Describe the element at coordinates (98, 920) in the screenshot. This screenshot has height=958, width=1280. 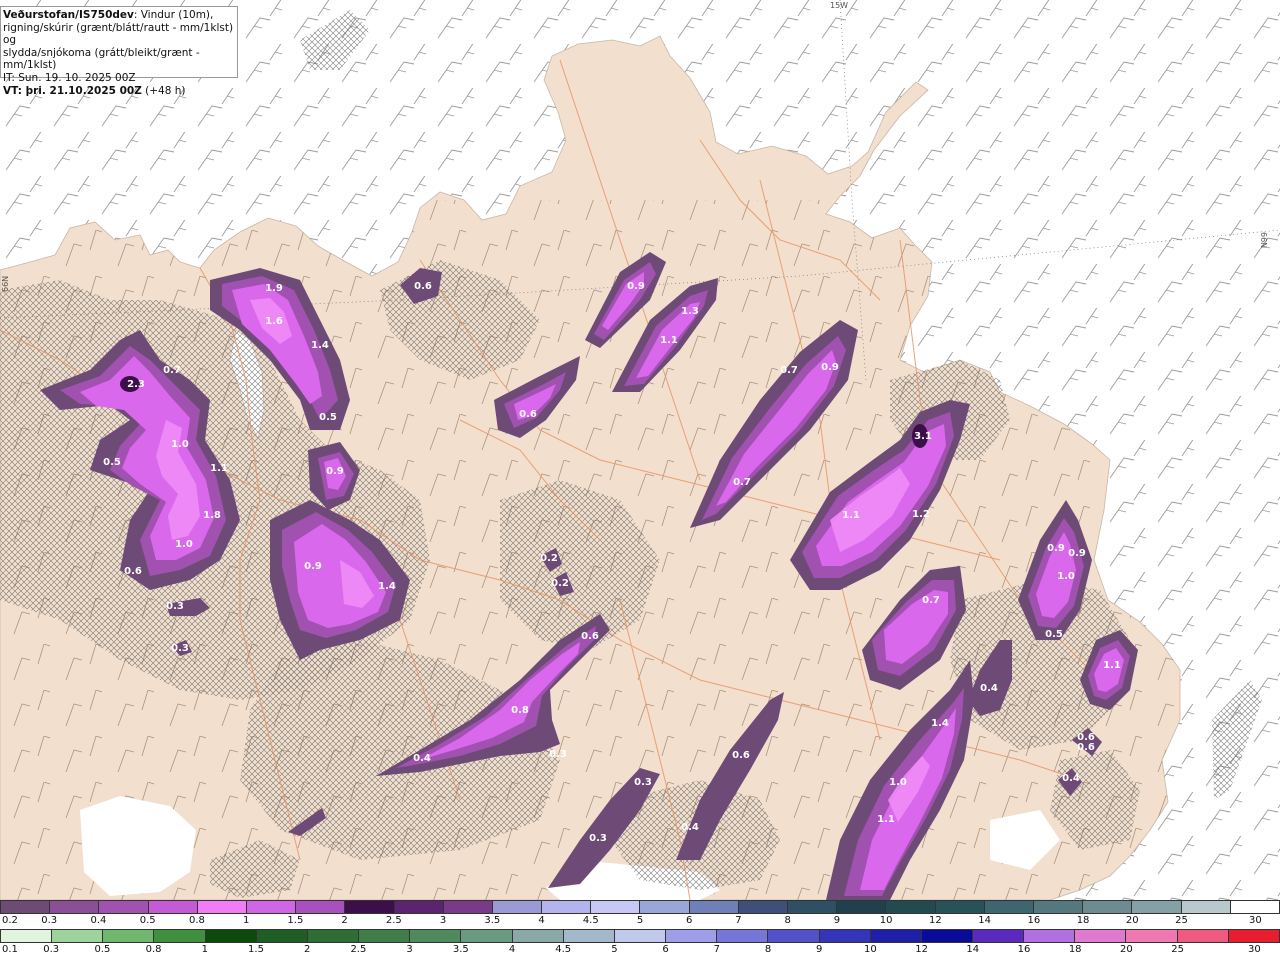
I see `legend-label: 0.4` at that location.